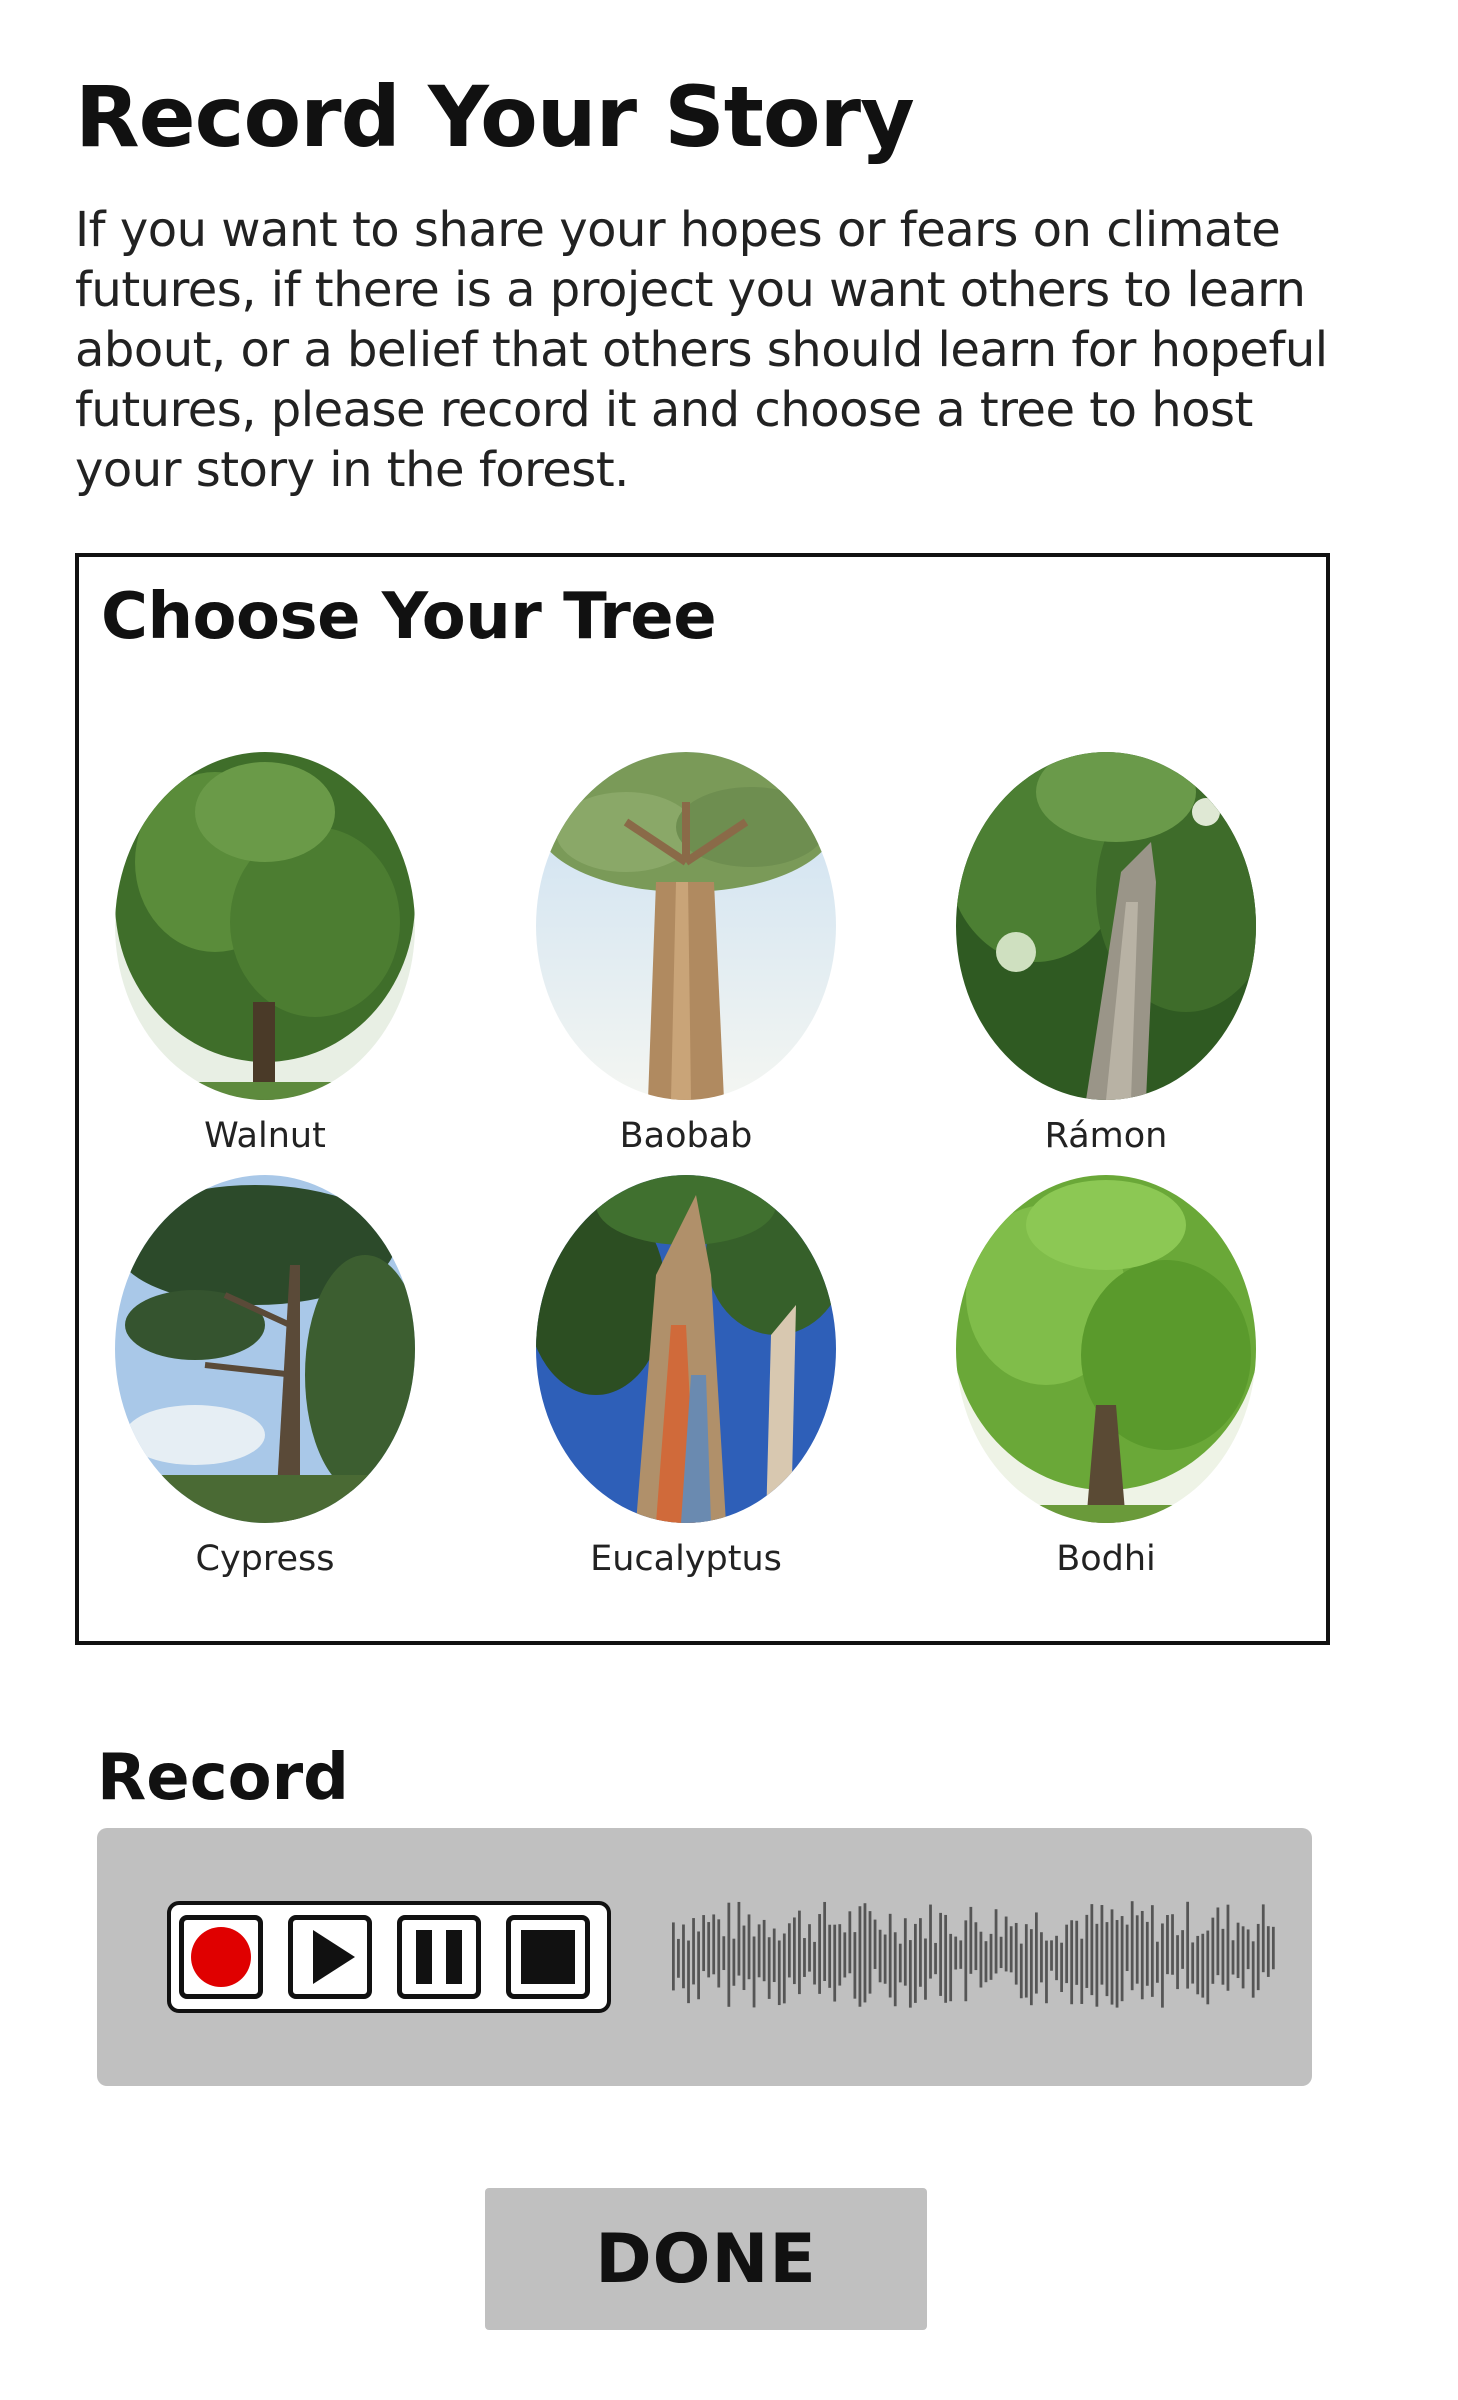 Image resolution: width=1458 pixels, height=2400 pixels. What do you see at coordinates (265, 1559) in the screenshot?
I see `tree-label-cypress: Cypress` at bounding box center [265, 1559].